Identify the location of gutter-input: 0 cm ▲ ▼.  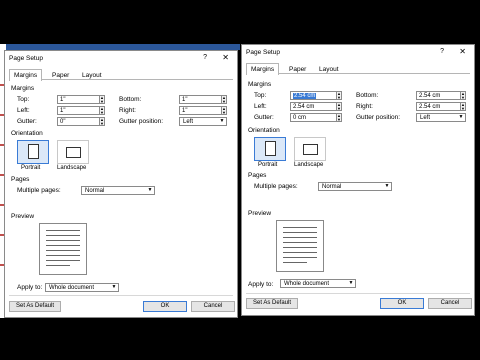
(316, 117).